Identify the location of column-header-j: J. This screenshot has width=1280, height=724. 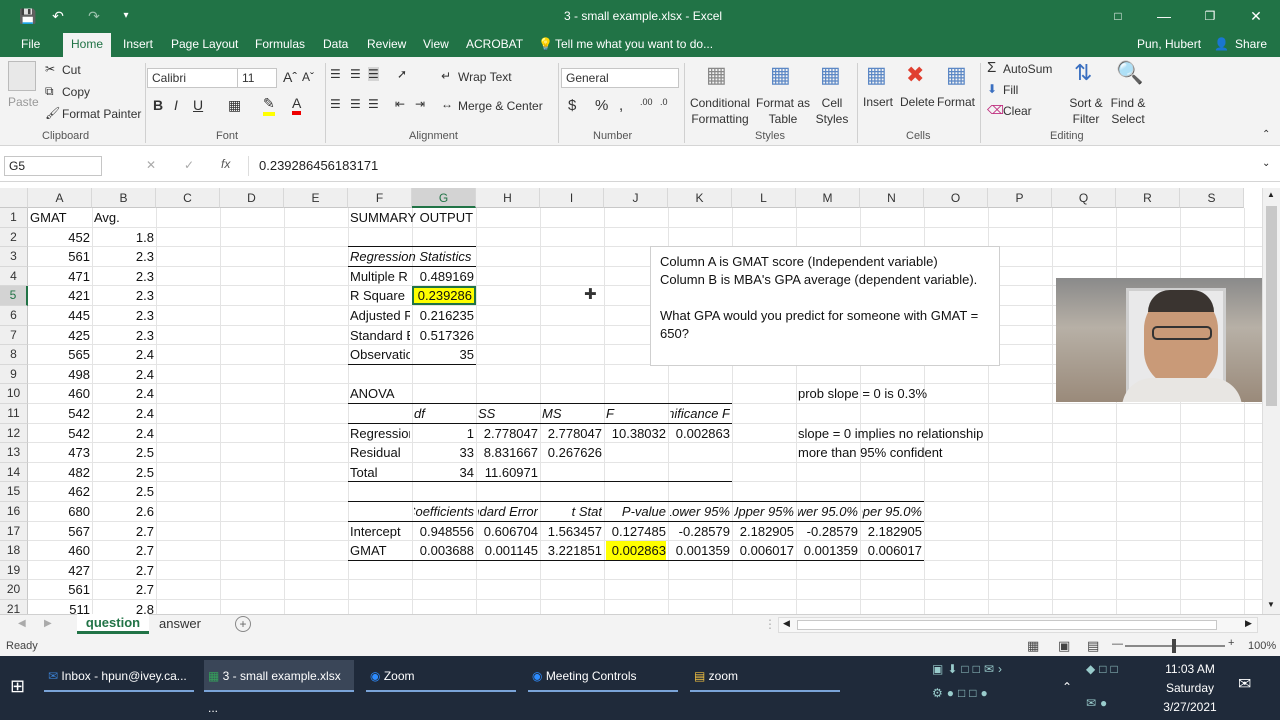
(636, 198).